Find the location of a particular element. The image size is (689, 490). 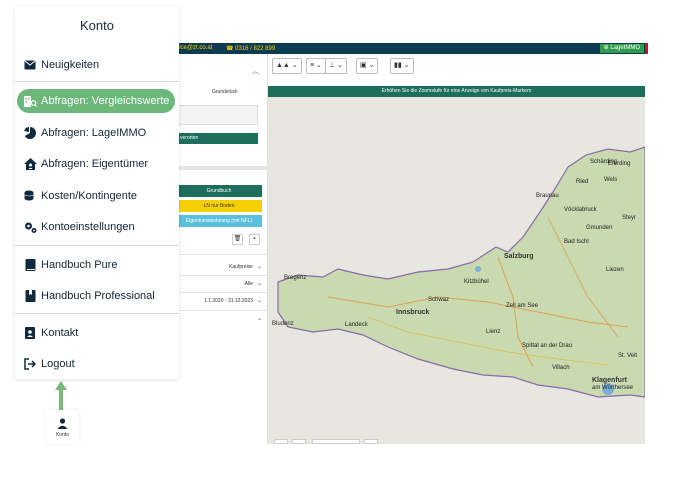

map-label-vocklabruck: Vöcklabruck is located at coordinates (580, 210).